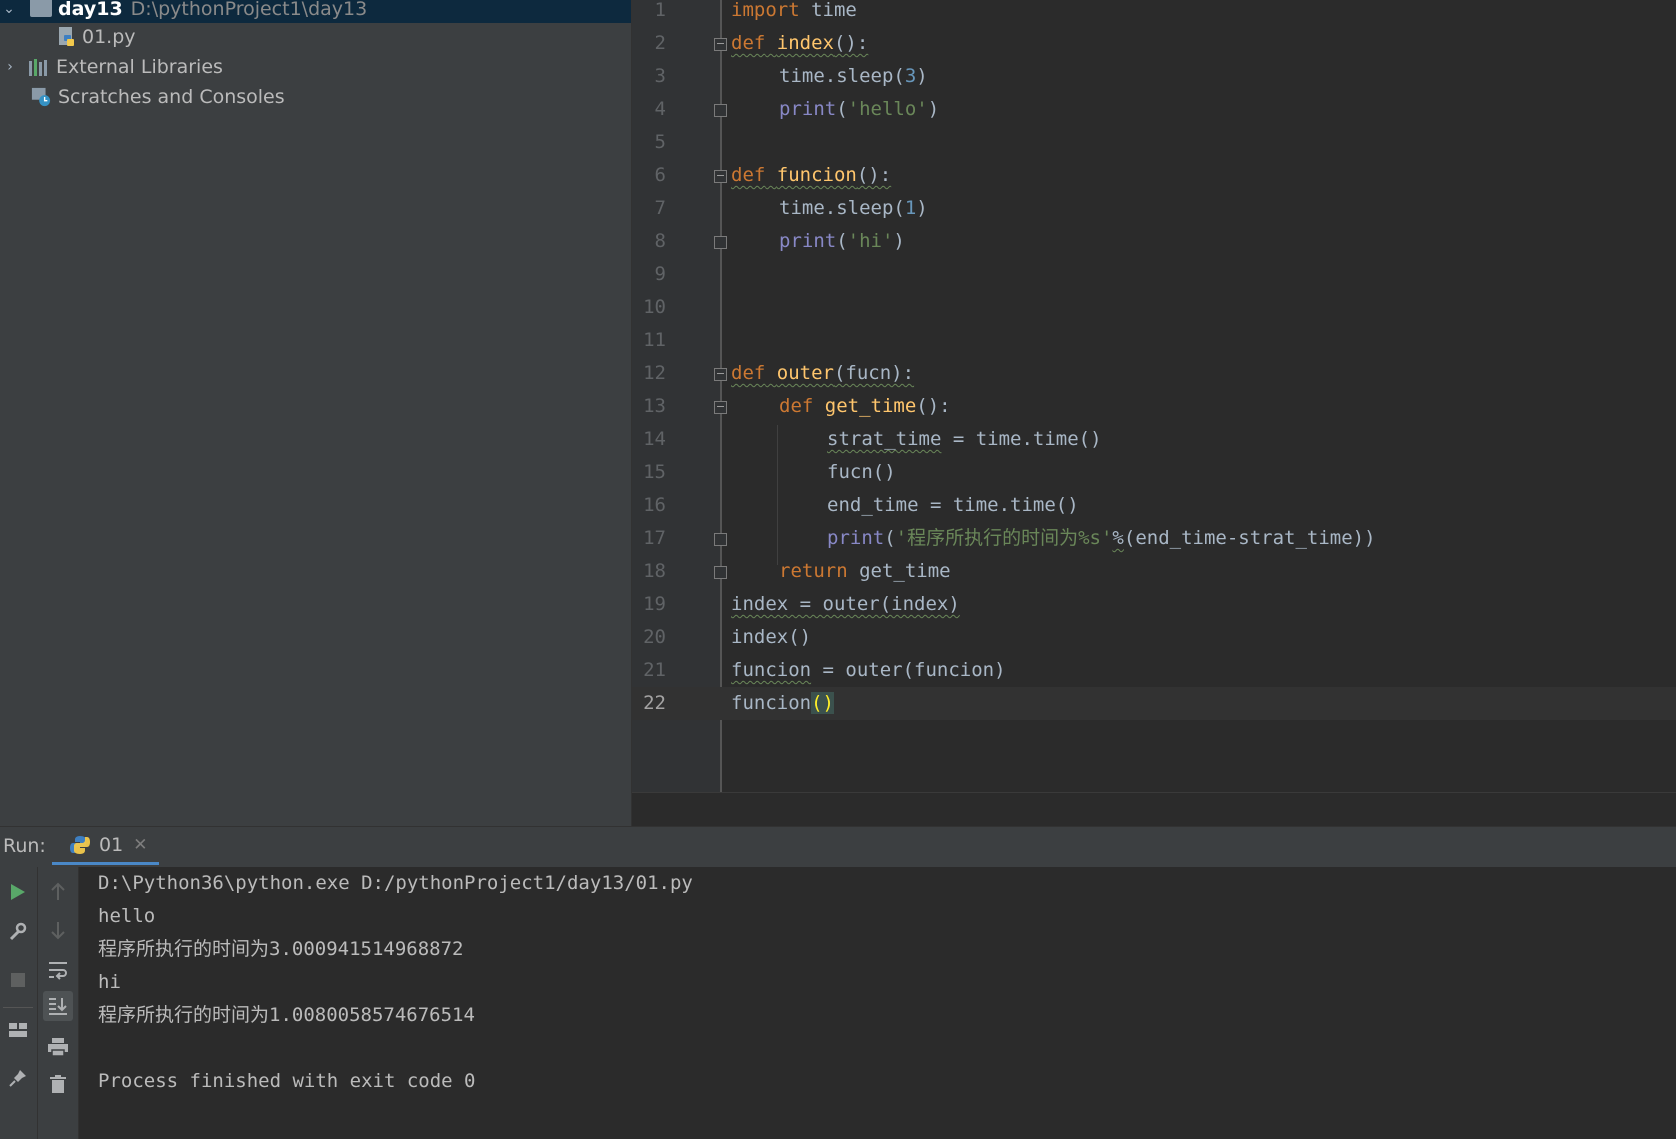  What do you see at coordinates (870, 406) in the screenshot?
I see `code-token: get_time` at bounding box center [870, 406].